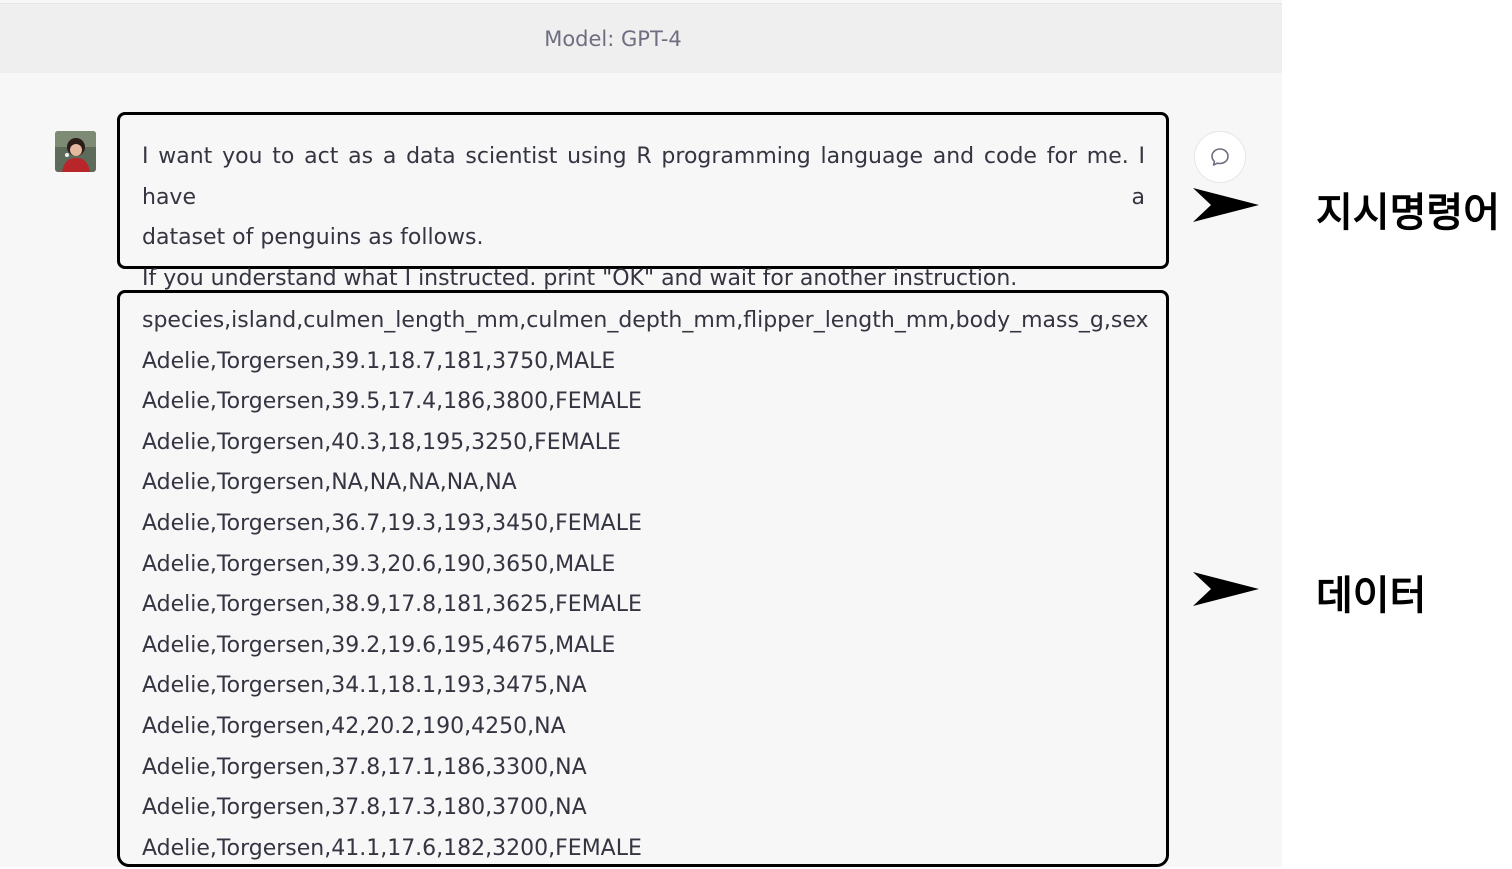 The image size is (1512, 869). What do you see at coordinates (1408, 213) in the screenshot?
I see `instruction-annotation: 지시명령어` at bounding box center [1408, 213].